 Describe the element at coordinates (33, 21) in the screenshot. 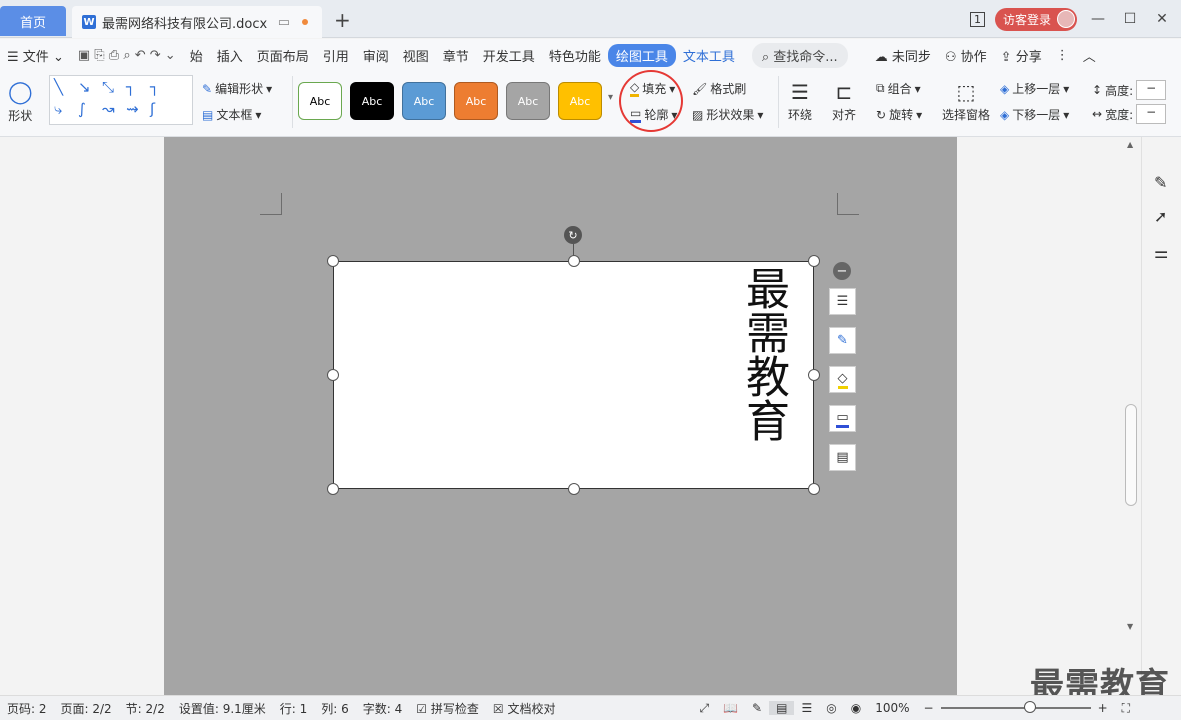

I see `tab-home: 首页` at that location.